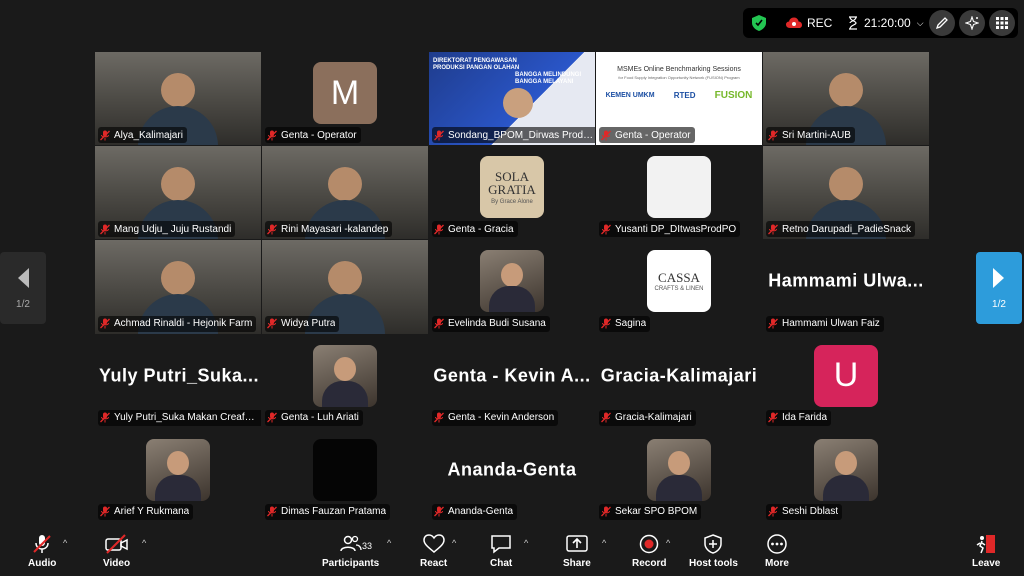 The image size is (1024, 576). Describe the element at coordinates (345, 193) in the screenshot. I see `participant-tile: Rini Mayasari -kalandep` at that location.